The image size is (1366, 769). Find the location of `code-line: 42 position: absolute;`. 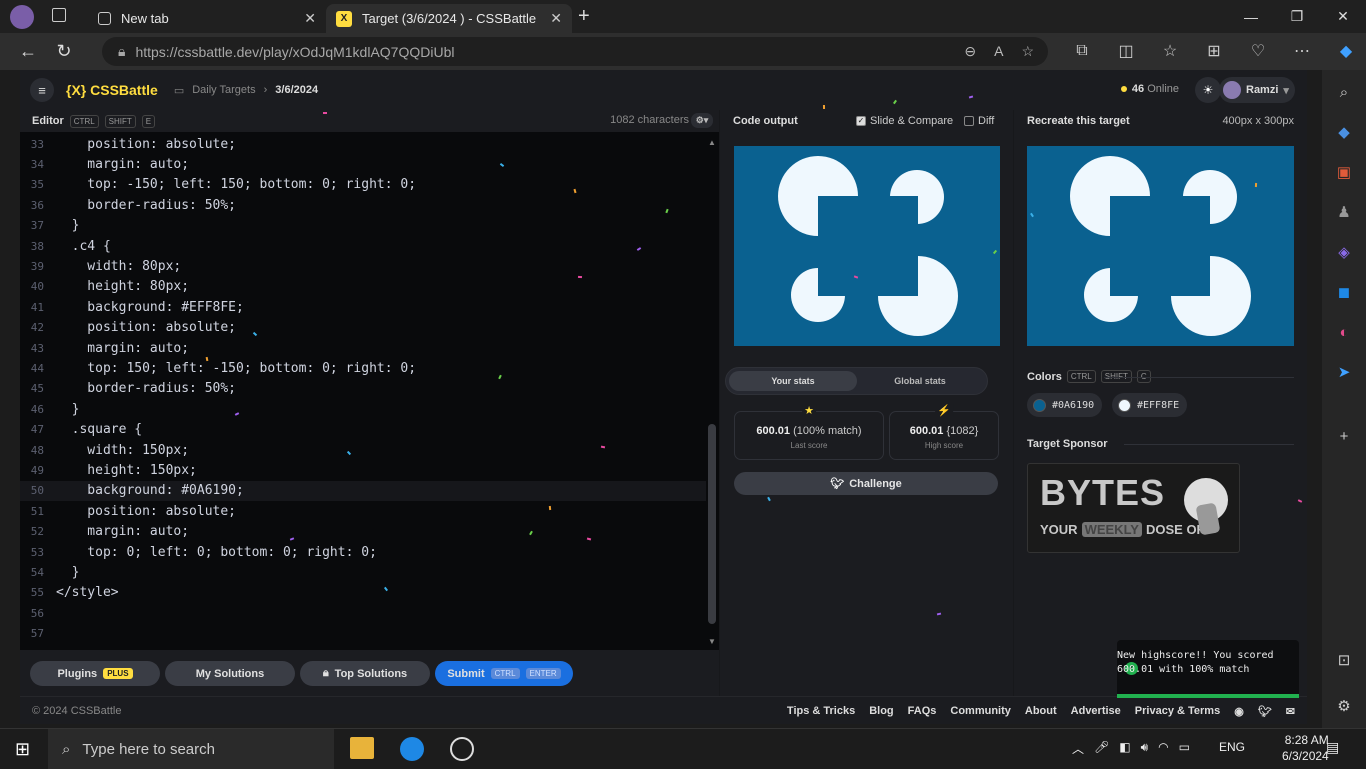

code-line: 42 position: absolute; is located at coordinates (363, 328).